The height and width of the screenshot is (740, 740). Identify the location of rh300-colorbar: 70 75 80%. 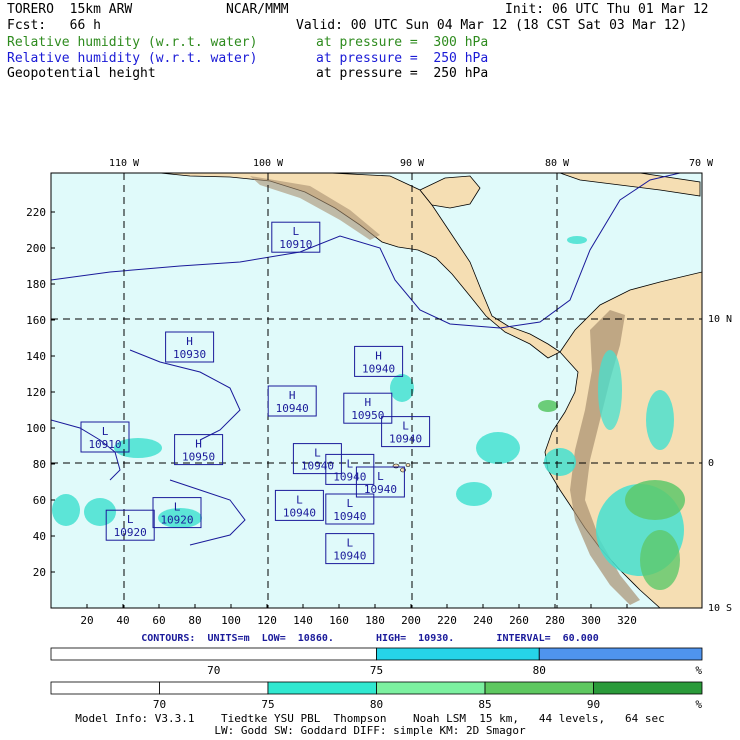
(376, 662).